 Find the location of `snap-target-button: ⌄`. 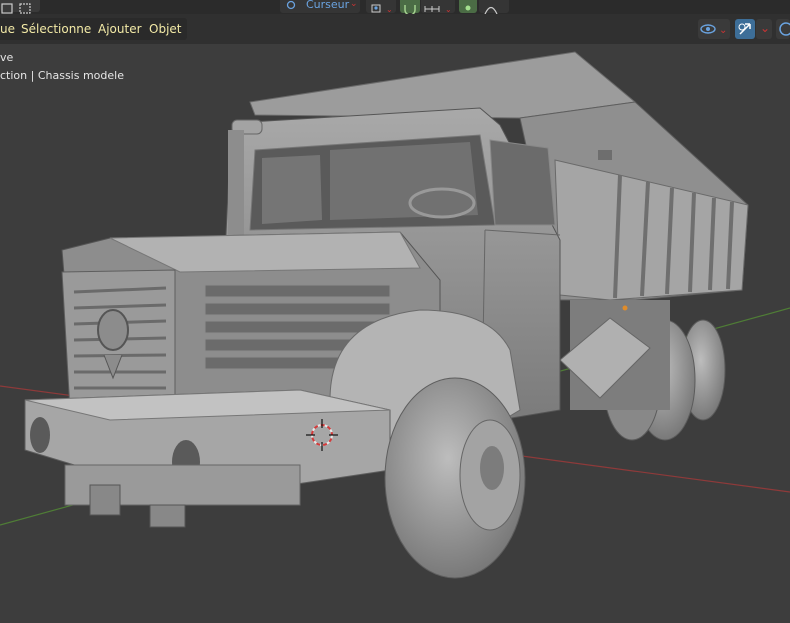

snap-target-button: ⌄ is located at coordinates (438, 7).